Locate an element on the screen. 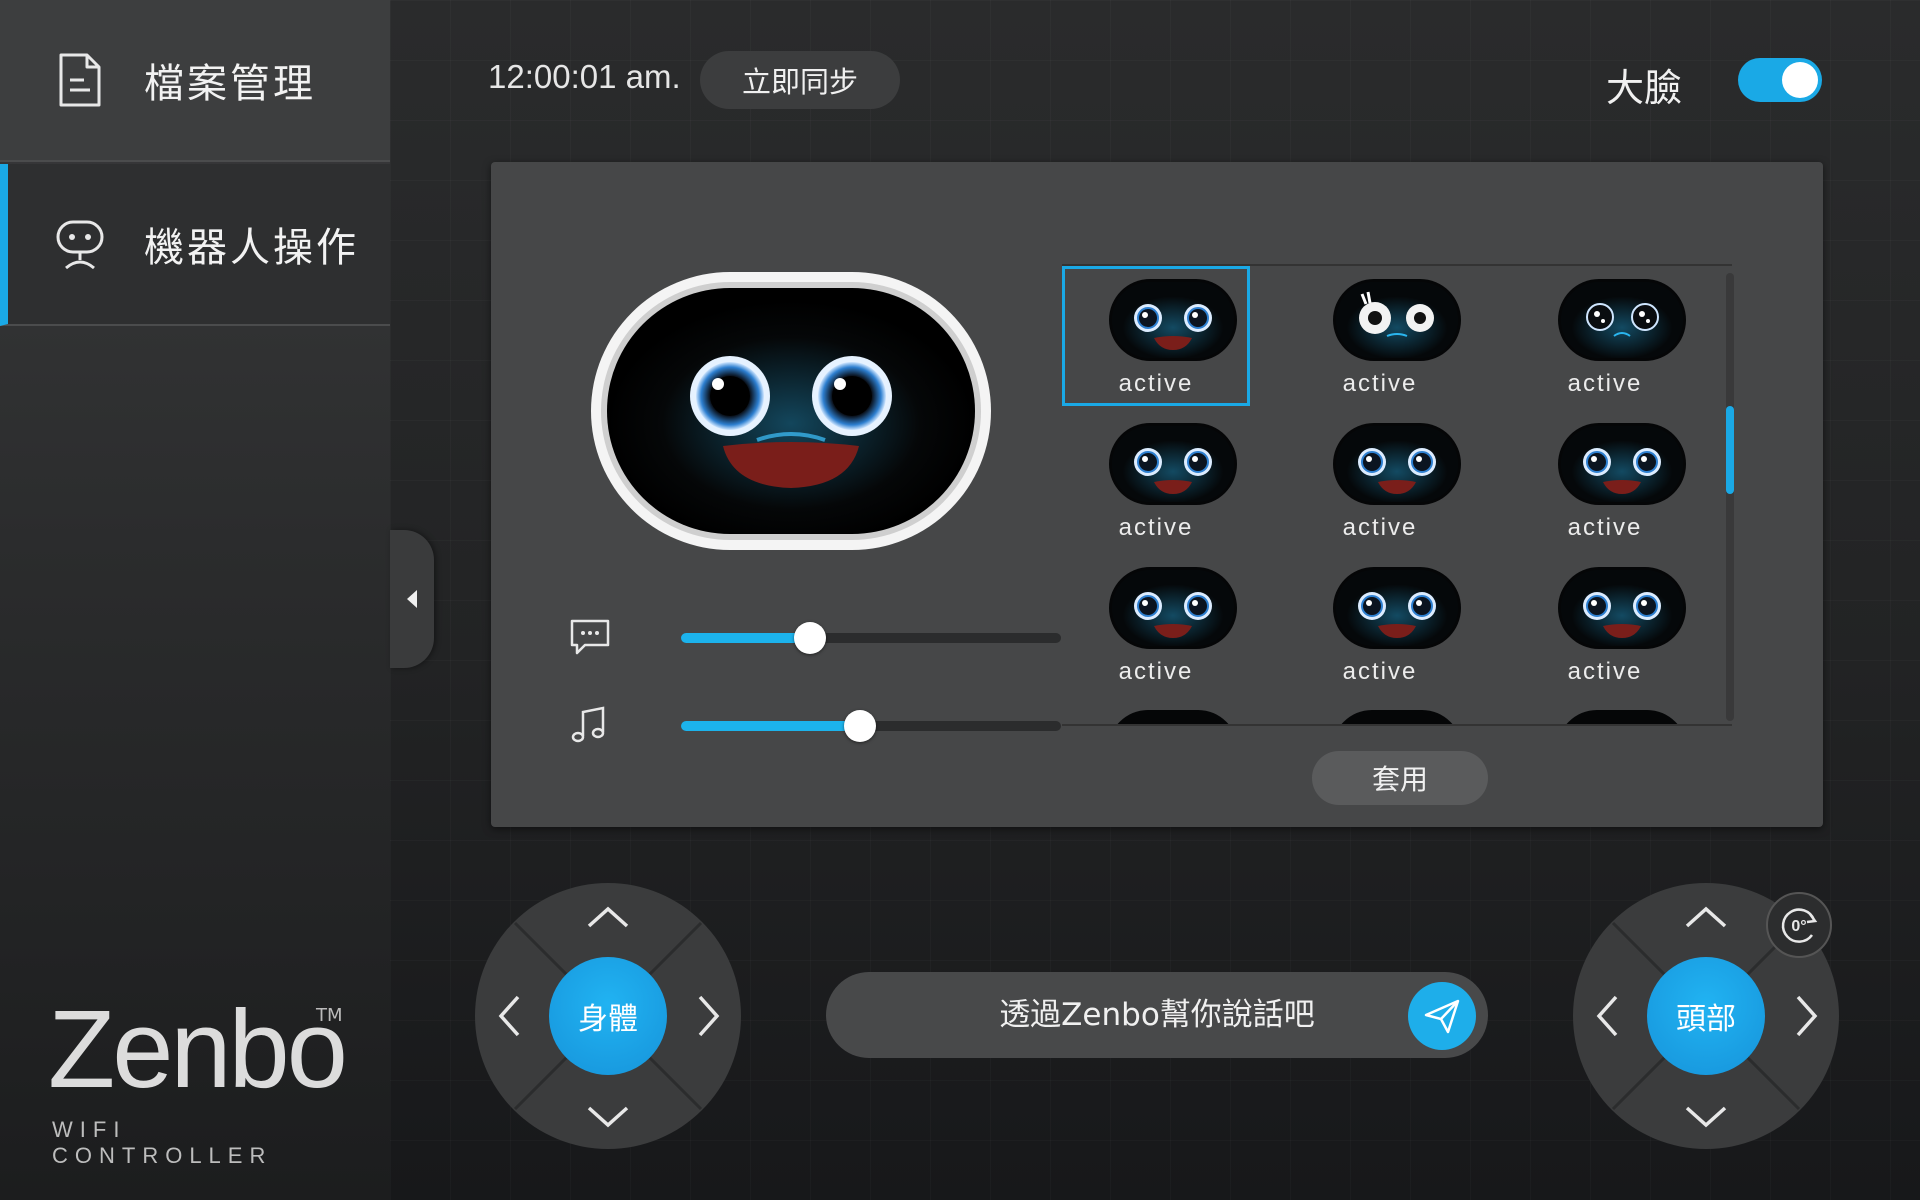 The width and height of the screenshot is (1920, 1200). apply-button: 套用 is located at coordinates (1400, 778).